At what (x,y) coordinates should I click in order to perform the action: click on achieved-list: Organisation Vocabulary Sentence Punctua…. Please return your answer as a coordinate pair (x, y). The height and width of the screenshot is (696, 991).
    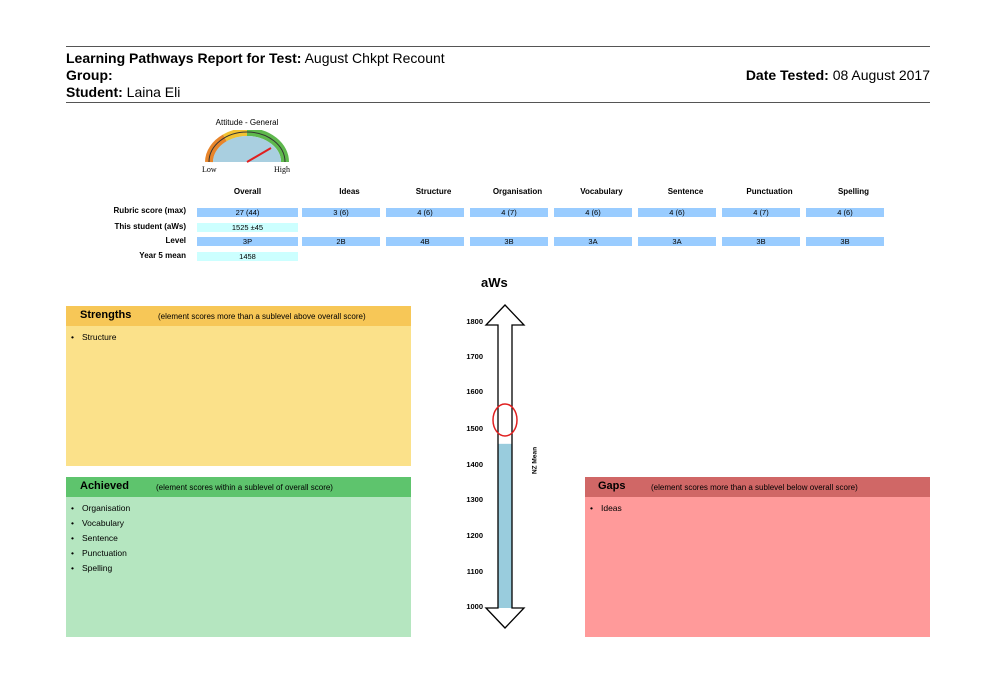
    Looking at the image, I should click on (100, 538).